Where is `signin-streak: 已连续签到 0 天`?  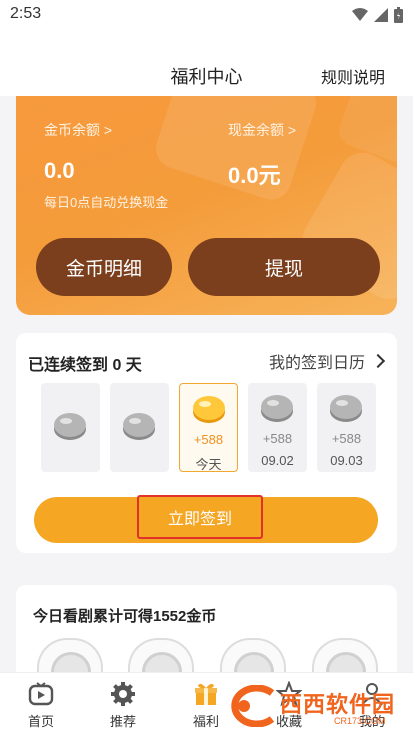
signin-streak: 已连续签到 0 天 is located at coordinates (85, 365).